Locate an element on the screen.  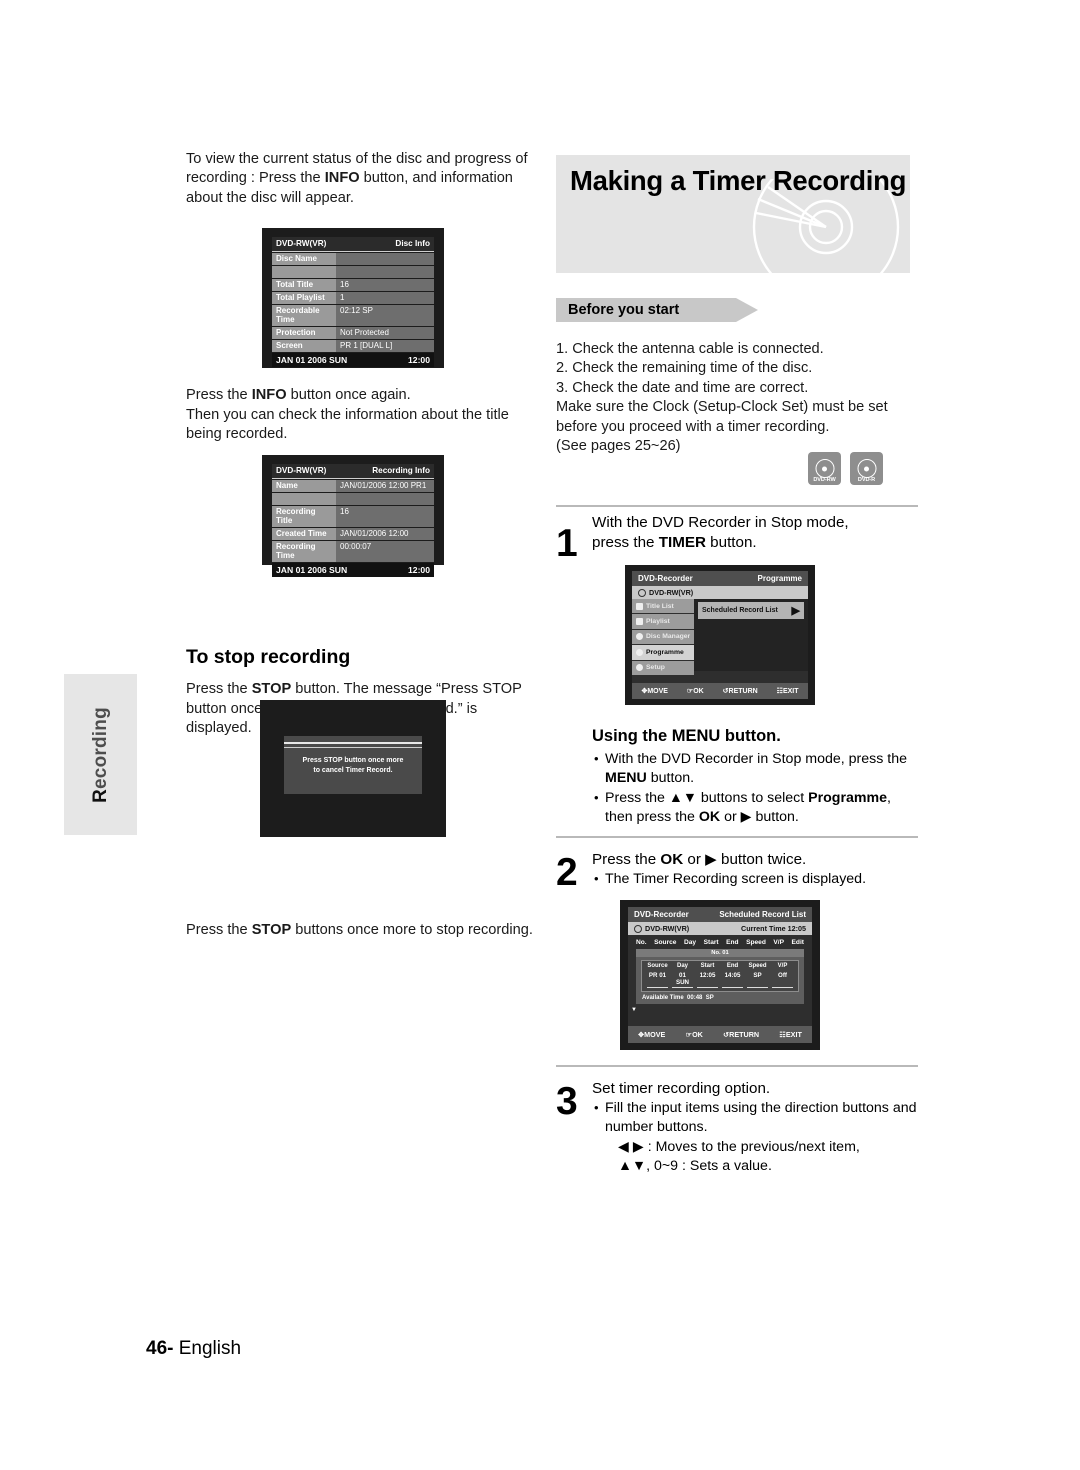
section-tab-recording: Recording is located at coordinates (100, 754).